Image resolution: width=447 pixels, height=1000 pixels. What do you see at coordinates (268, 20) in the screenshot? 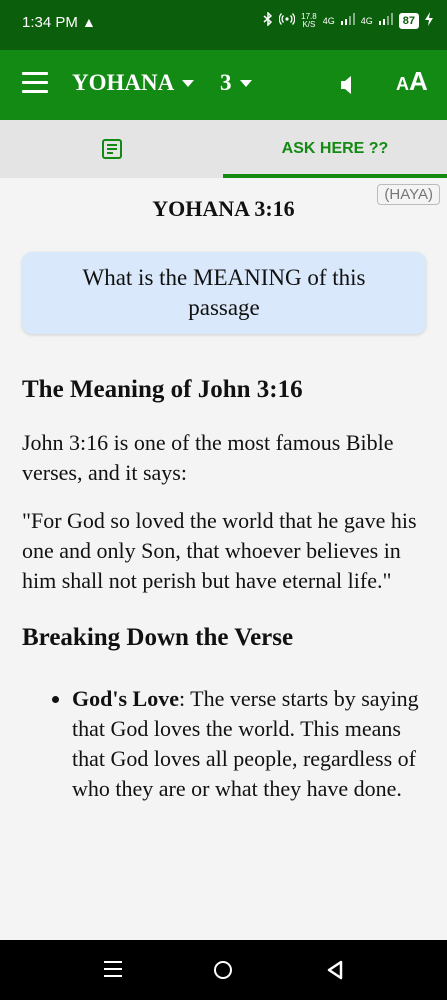
I see `bluetooth-icon` at bounding box center [268, 20].